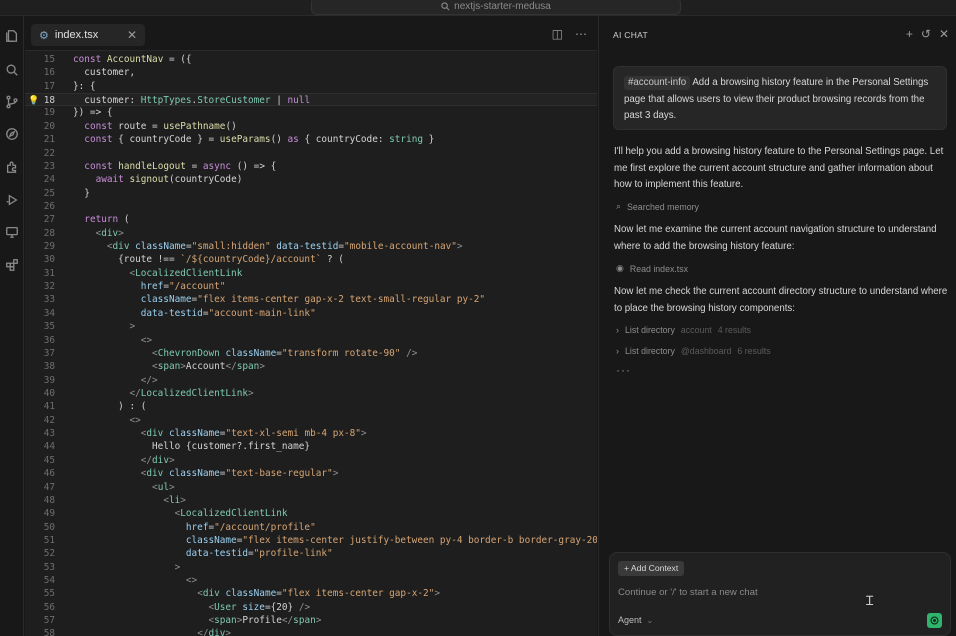  What do you see at coordinates (311, 313) in the screenshot?
I see `code-line: 34 data-testid="account-main-link"` at bounding box center [311, 313].